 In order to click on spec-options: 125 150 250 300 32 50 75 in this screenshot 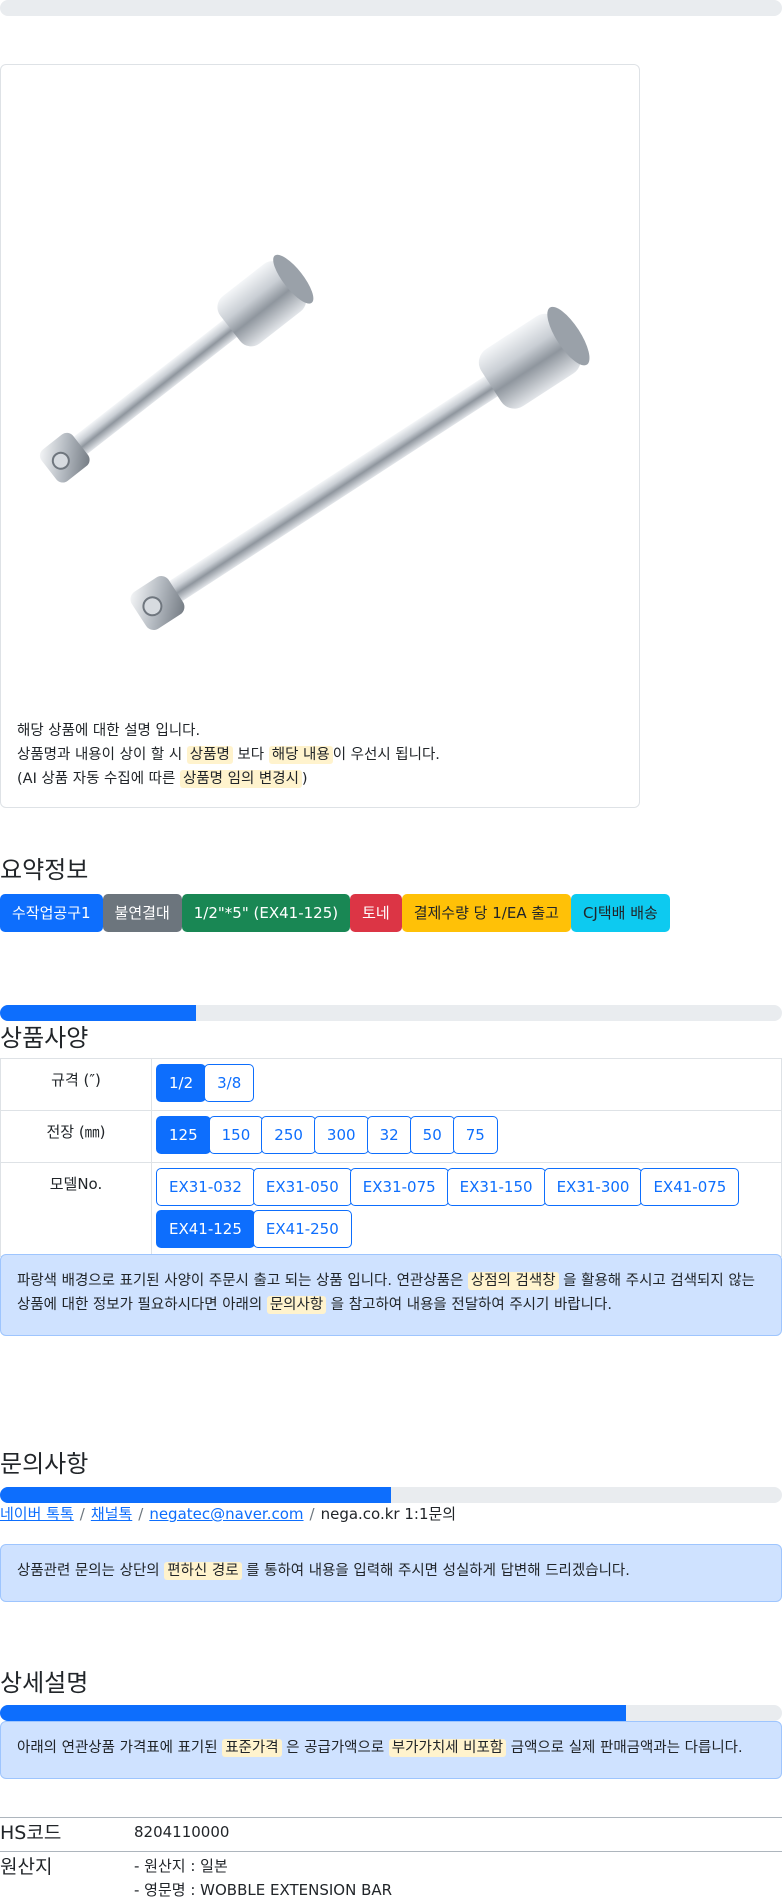, I will do `click(466, 1136)`.